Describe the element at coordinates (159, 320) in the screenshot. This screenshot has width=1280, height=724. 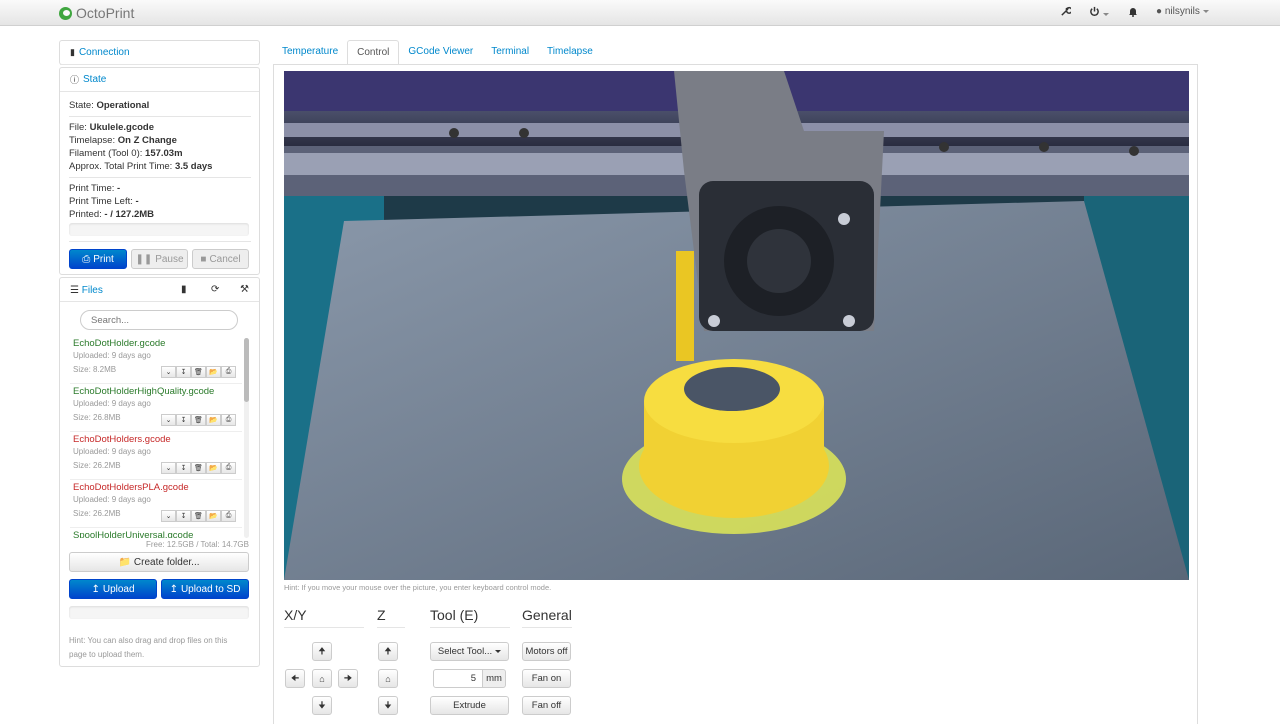
I see `file-search-input` at that location.